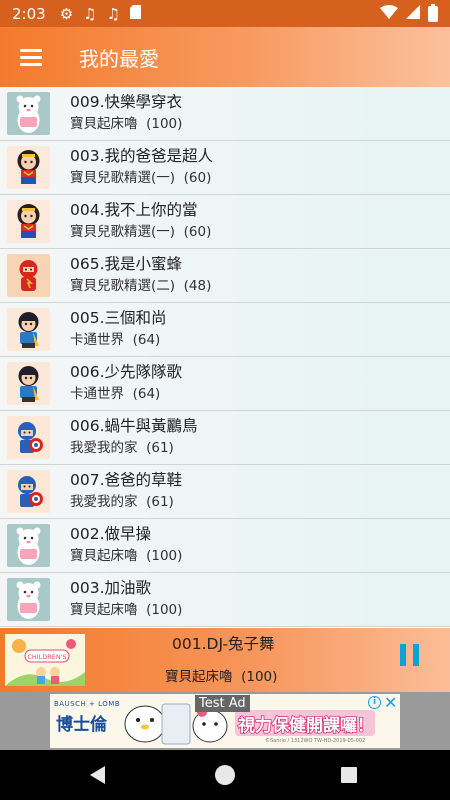  I want to click on page-title: 我的最愛, so click(119, 58).